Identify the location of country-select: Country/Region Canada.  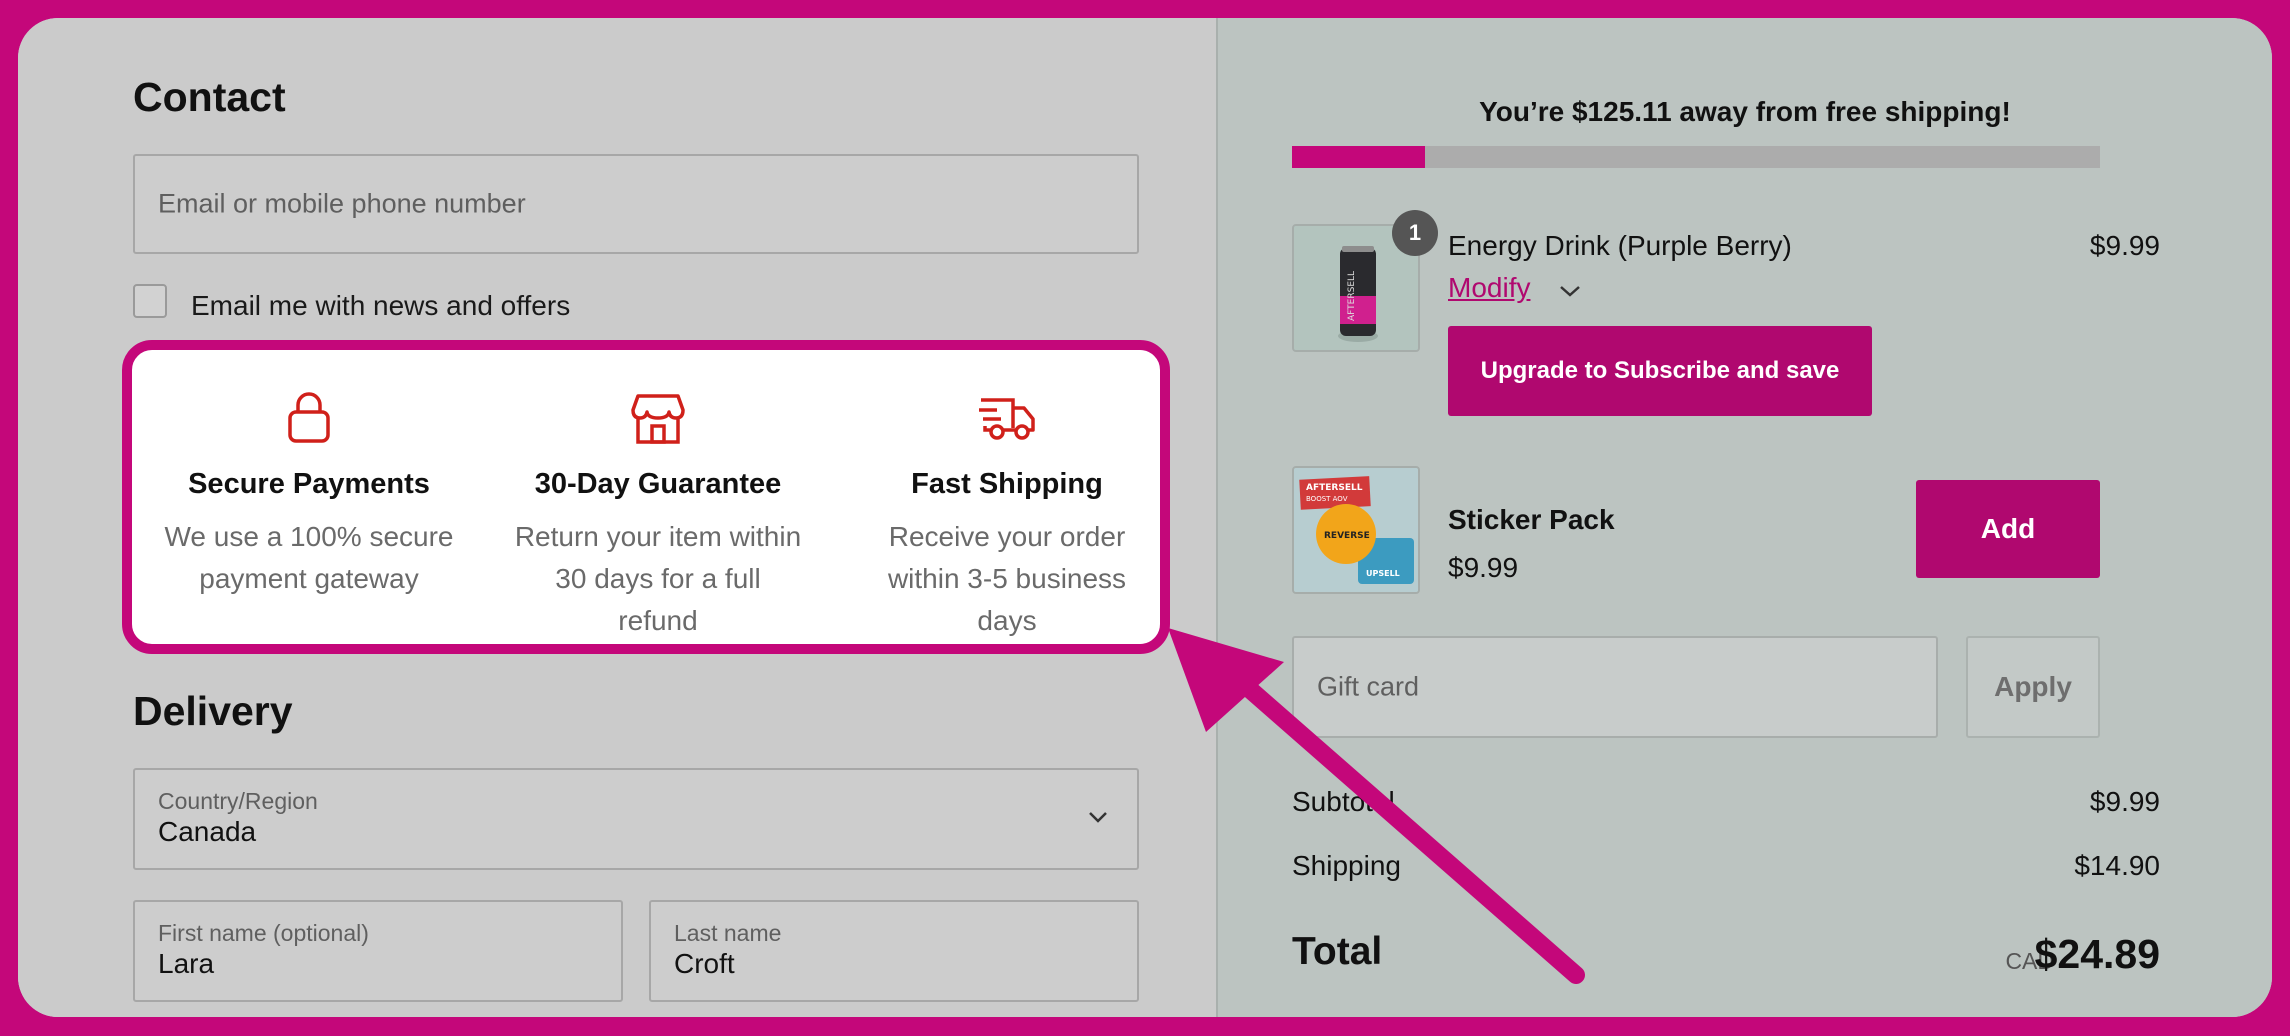
(636, 819).